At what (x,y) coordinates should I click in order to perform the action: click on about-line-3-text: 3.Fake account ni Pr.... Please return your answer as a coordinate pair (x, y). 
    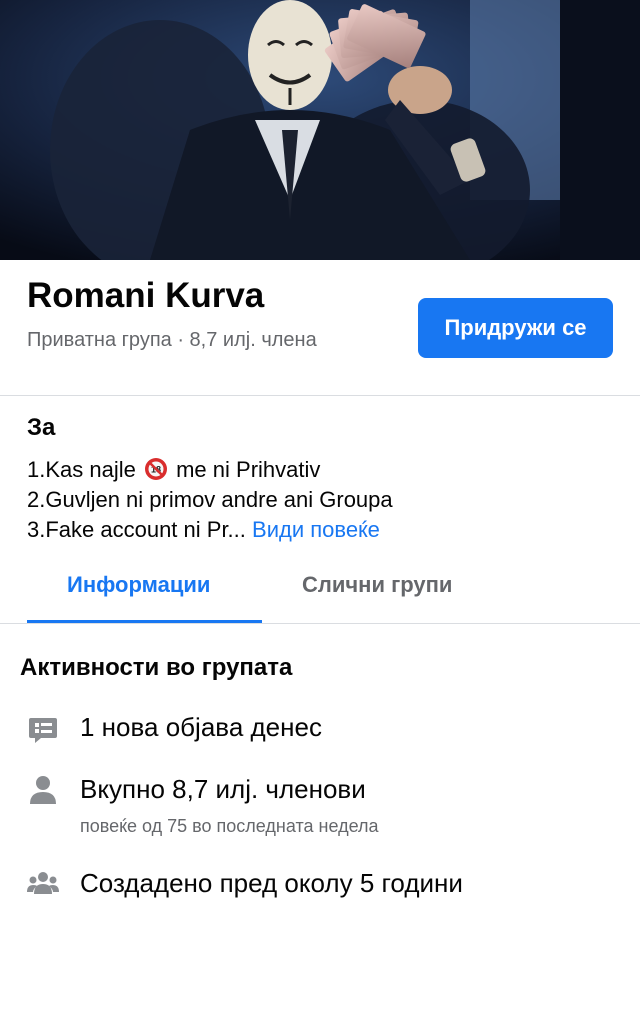
    Looking at the image, I should click on (136, 529).